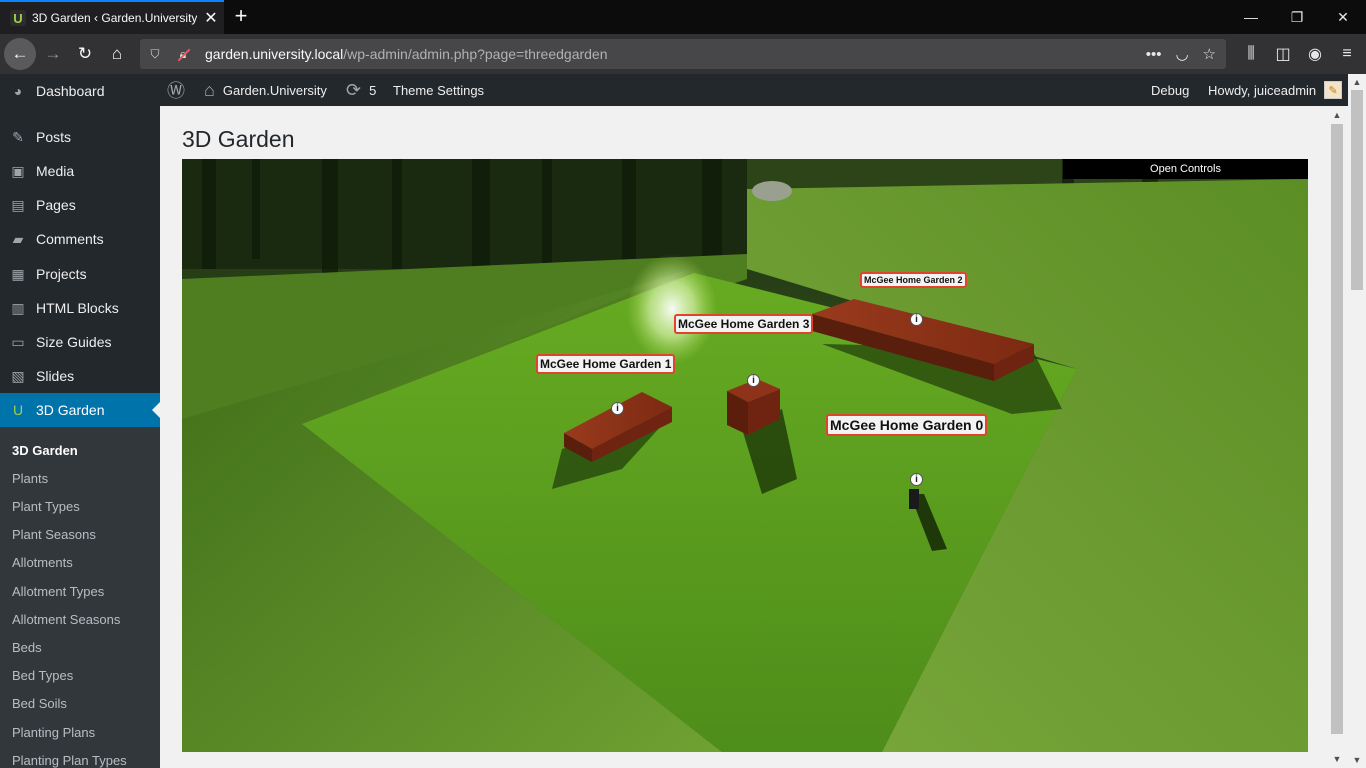 The image size is (1366, 768). I want to click on submenu-item-planting-plans: Planting Plans, so click(53, 732).